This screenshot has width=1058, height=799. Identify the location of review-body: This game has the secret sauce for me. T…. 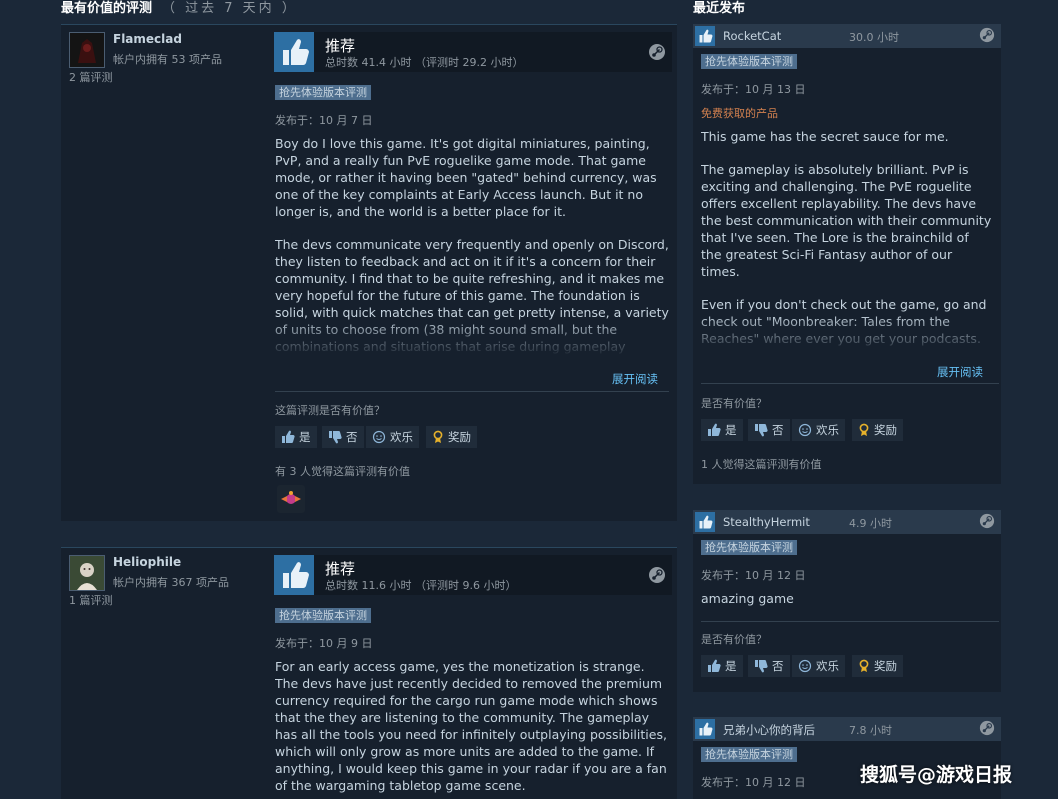
(847, 241).